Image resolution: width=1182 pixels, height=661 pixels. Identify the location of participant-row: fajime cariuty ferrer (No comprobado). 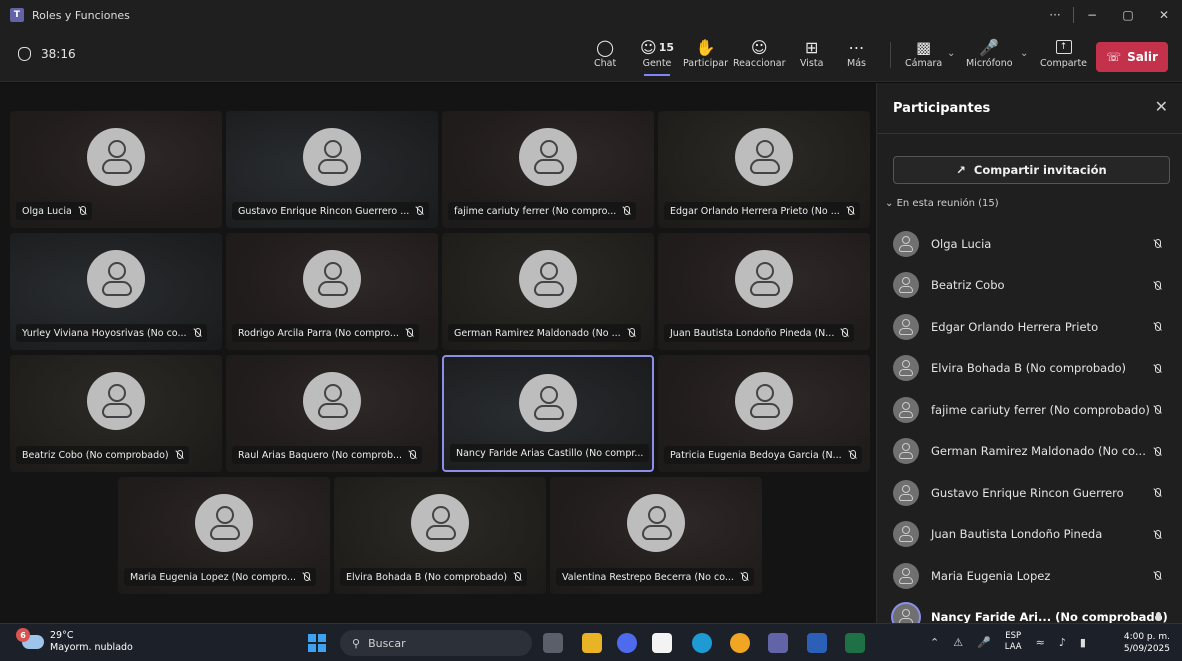
(1029, 410).